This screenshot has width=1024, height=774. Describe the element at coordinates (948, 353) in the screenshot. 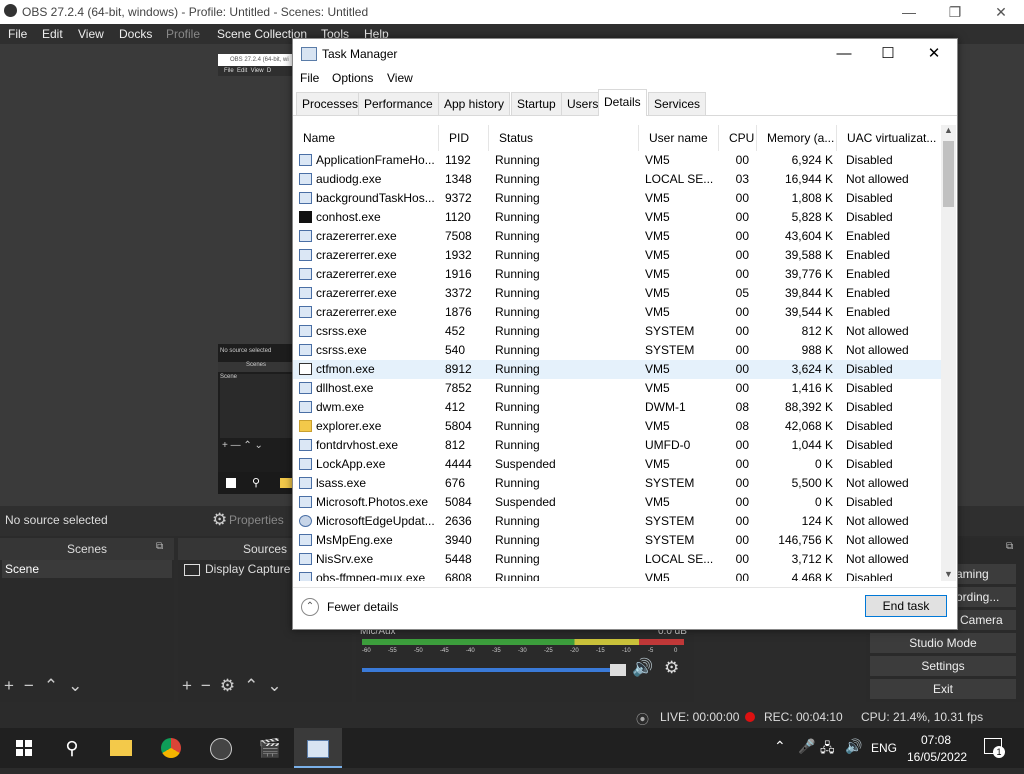

I see `vertical-scrollbar: ▲ ▼` at that location.